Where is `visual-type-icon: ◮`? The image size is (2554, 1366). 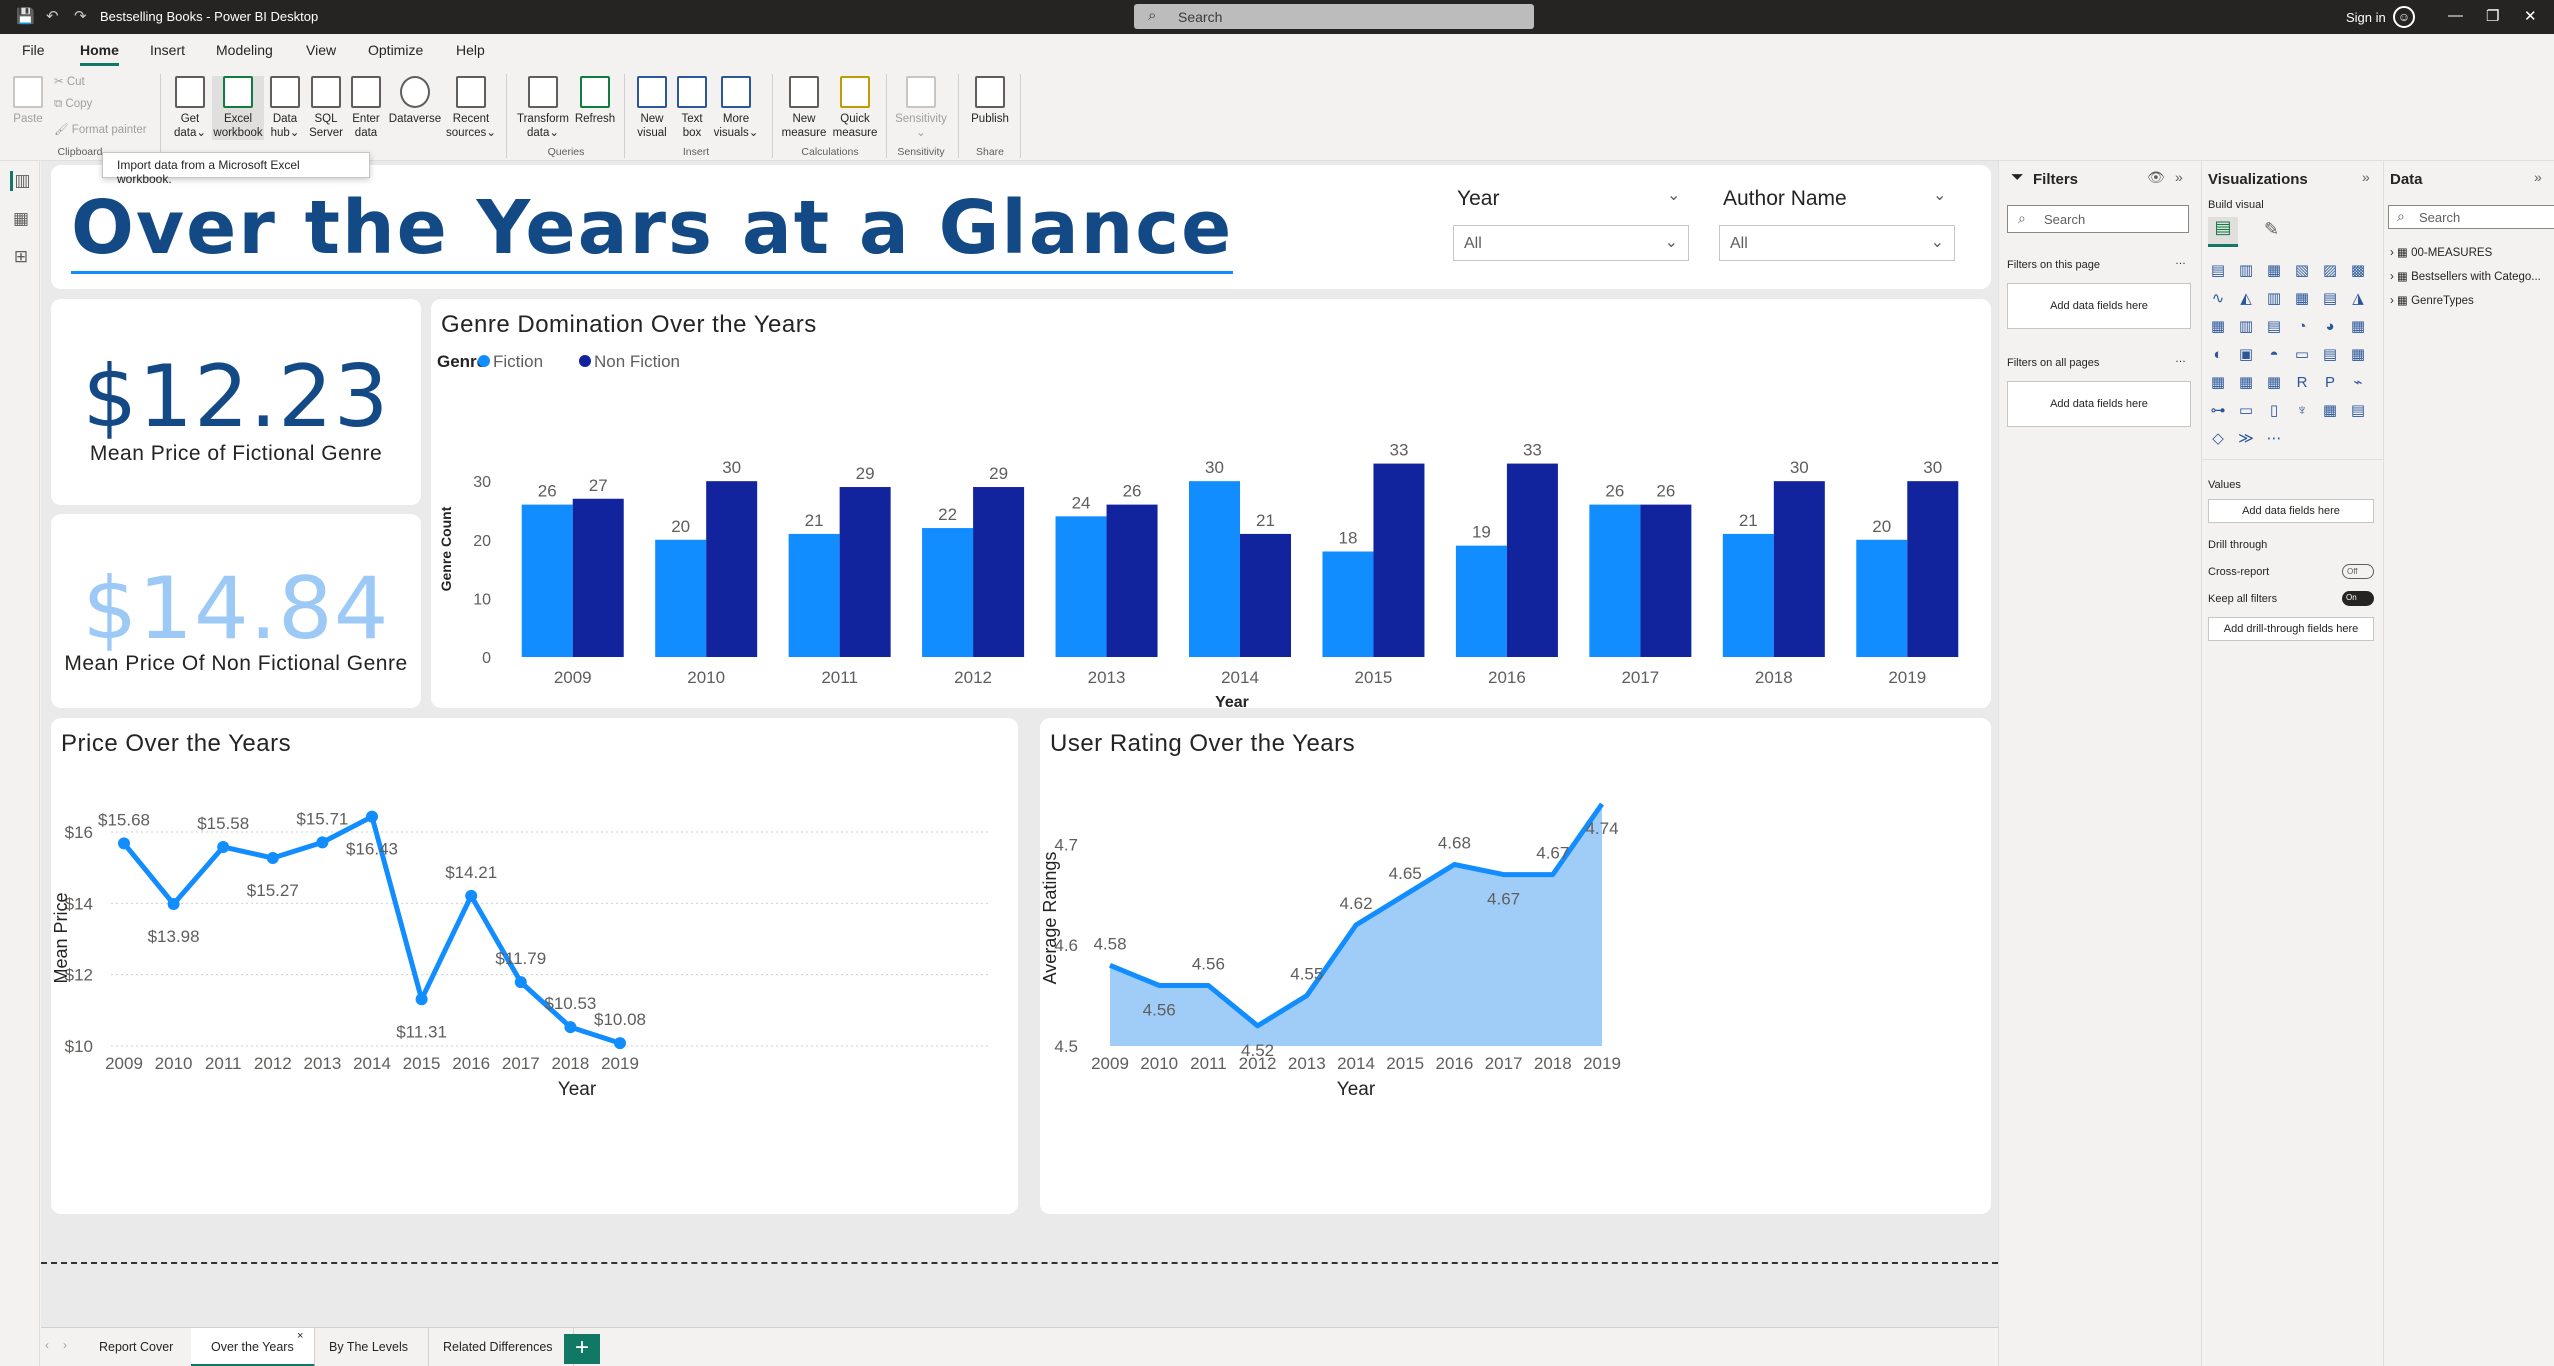
visual-type-icon: ◮ is located at coordinates (2358, 299).